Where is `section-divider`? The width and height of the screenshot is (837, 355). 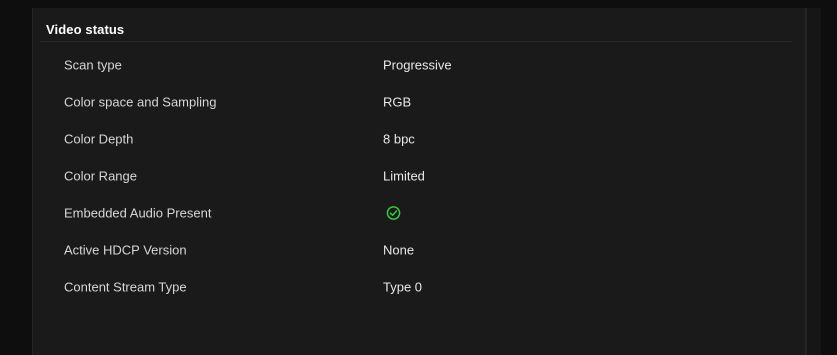
section-divider is located at coordinates (416, 41).